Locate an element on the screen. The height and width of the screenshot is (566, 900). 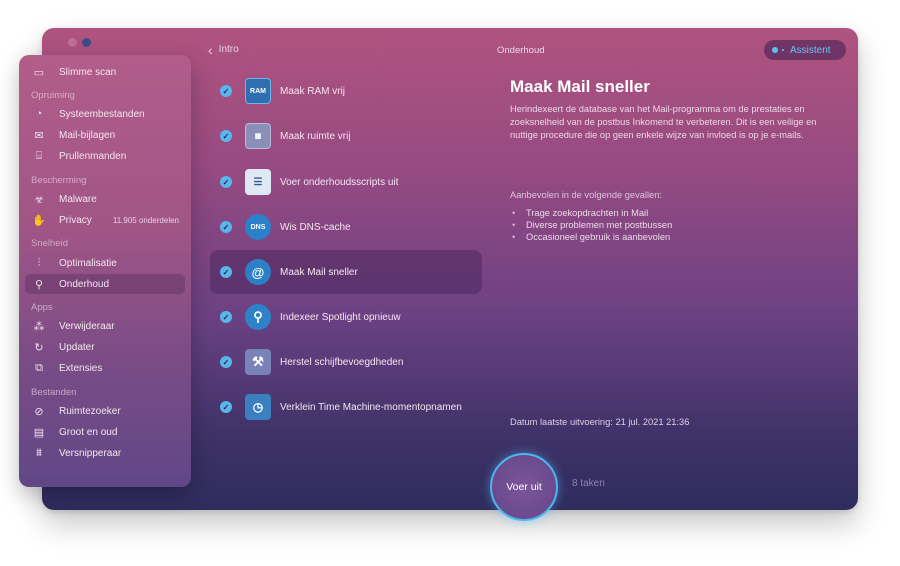
recommended-item: Trage zoekopdrachten in Mail is located at coordinates (592, 213).